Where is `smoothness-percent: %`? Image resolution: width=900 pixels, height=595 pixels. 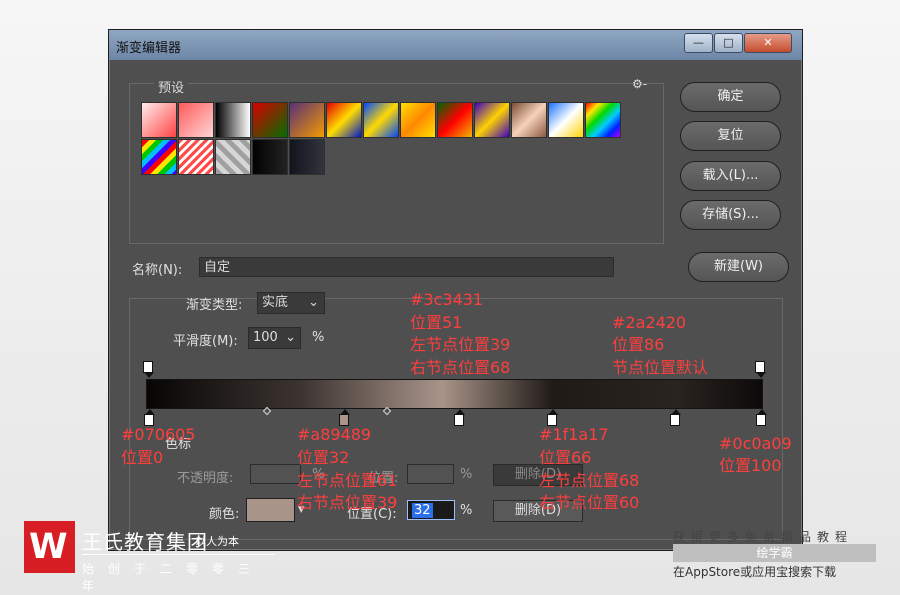
smoothness-percent: % is located at coordinates (318, 337).